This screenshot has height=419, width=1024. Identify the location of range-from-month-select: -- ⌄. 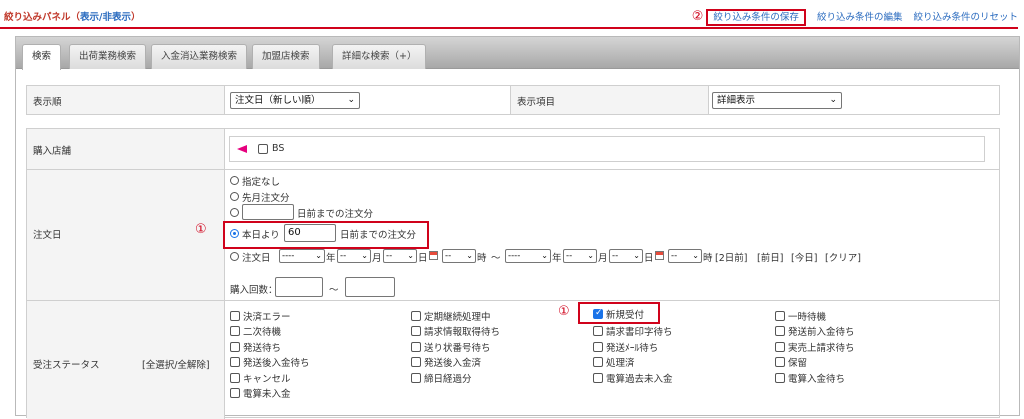
(354, 256).